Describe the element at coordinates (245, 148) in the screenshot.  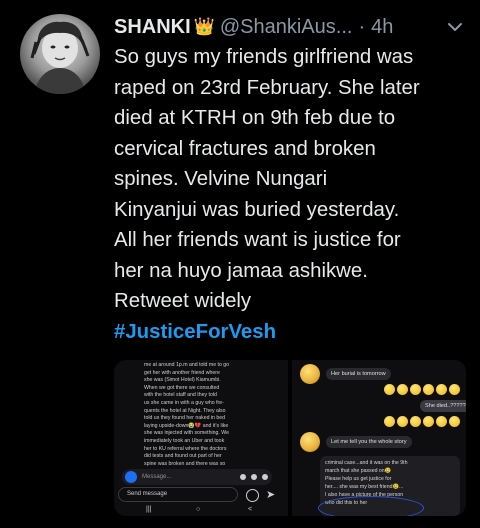
I see `tweet-text-line: cervical fractures and broken` at that location.